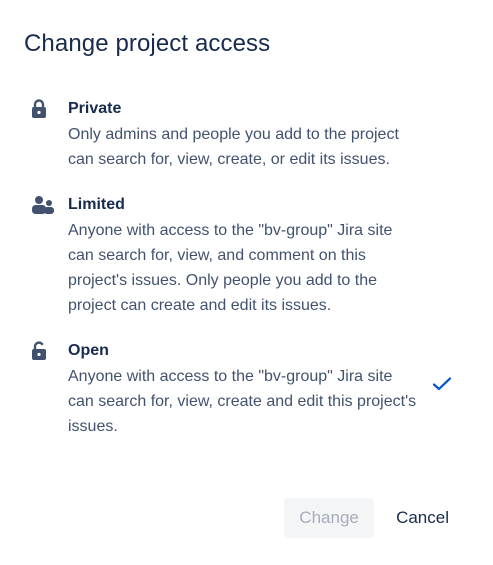 The height and width of the screenshot is (565, 493). What do you see at coordinates (96, 204) in the screenshot?
I see `option-limited-name: Limited` at bounding box center [96, 204].